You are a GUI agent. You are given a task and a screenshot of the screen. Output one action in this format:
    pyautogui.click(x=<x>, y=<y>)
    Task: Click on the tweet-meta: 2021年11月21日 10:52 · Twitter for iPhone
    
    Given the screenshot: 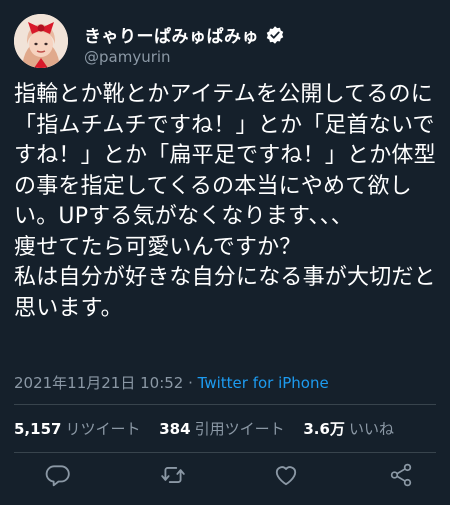 What is the action you would take?
    pyautogui.click(x=171, y=382)
    